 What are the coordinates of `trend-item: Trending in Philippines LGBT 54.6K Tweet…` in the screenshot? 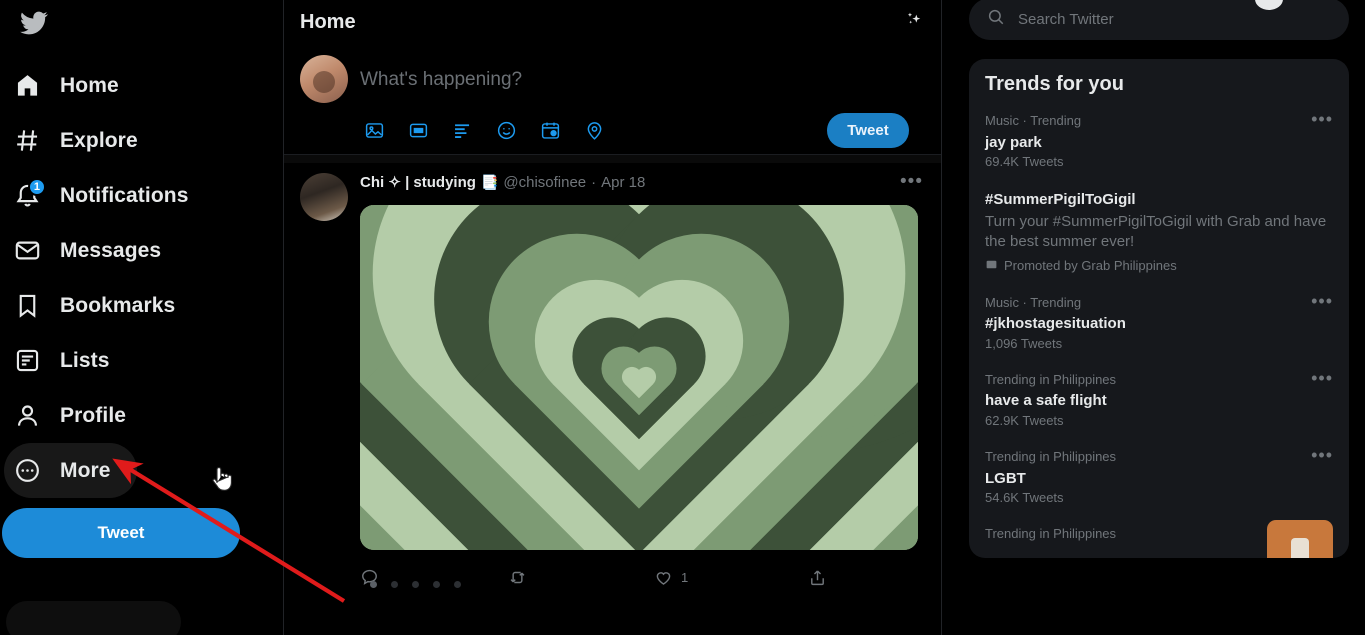 It's located at (1159, 476).